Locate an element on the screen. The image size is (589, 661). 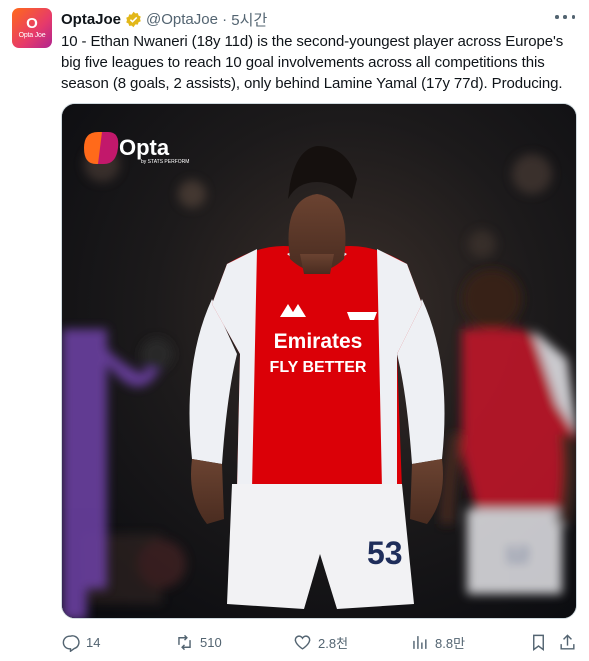
tweet-actions-bar: 14 510 2.8천 8.8만 is located at coordinates (320, 642).